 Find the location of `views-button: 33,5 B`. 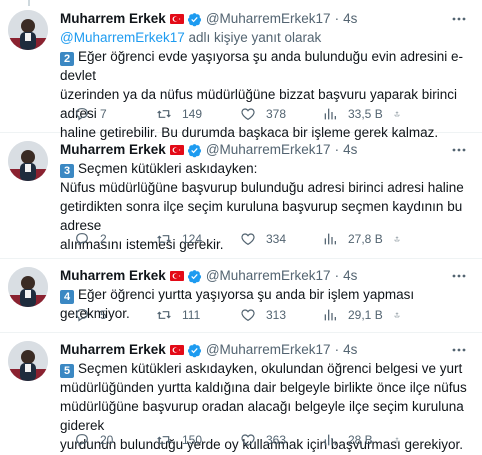

views-button: 33,5 B is located at coordinates (352, 114).